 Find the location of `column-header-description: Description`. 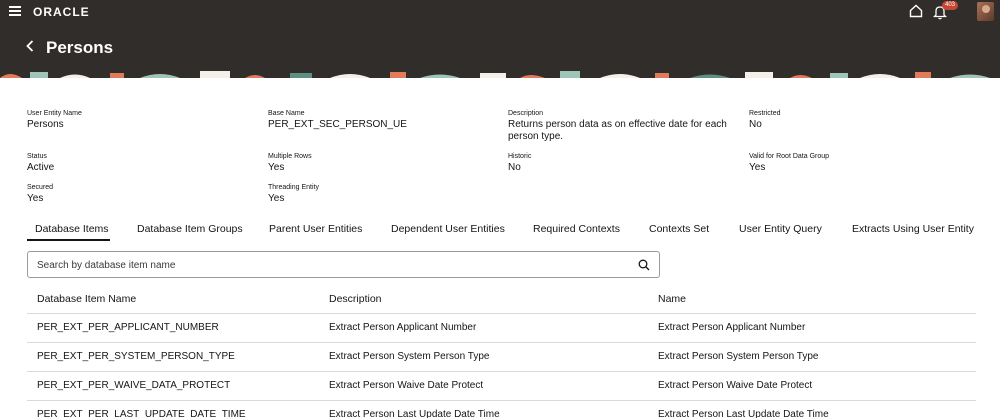

column-header-description: Description is located at coordinates (355, 299).